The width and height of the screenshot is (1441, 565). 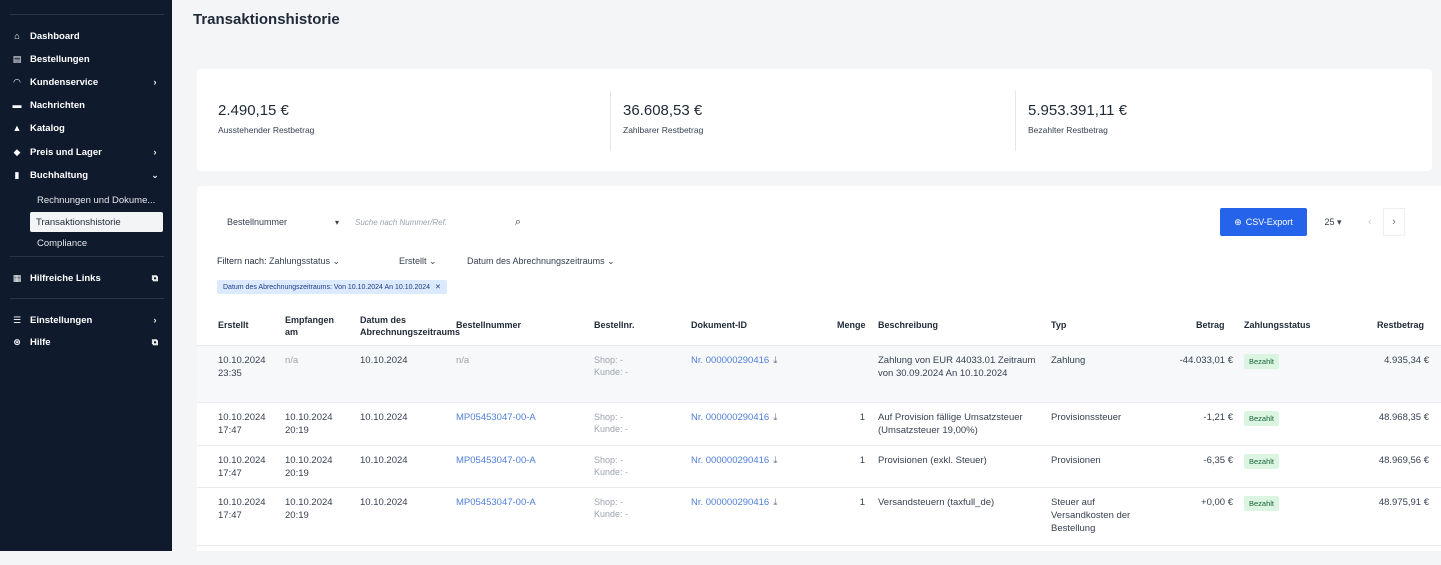 What do you see at coordinates (304, 261) in the screenshot?
I see `filter-payment-status: Zahlungsstatus ⌄` at bounding box center [304, 261].